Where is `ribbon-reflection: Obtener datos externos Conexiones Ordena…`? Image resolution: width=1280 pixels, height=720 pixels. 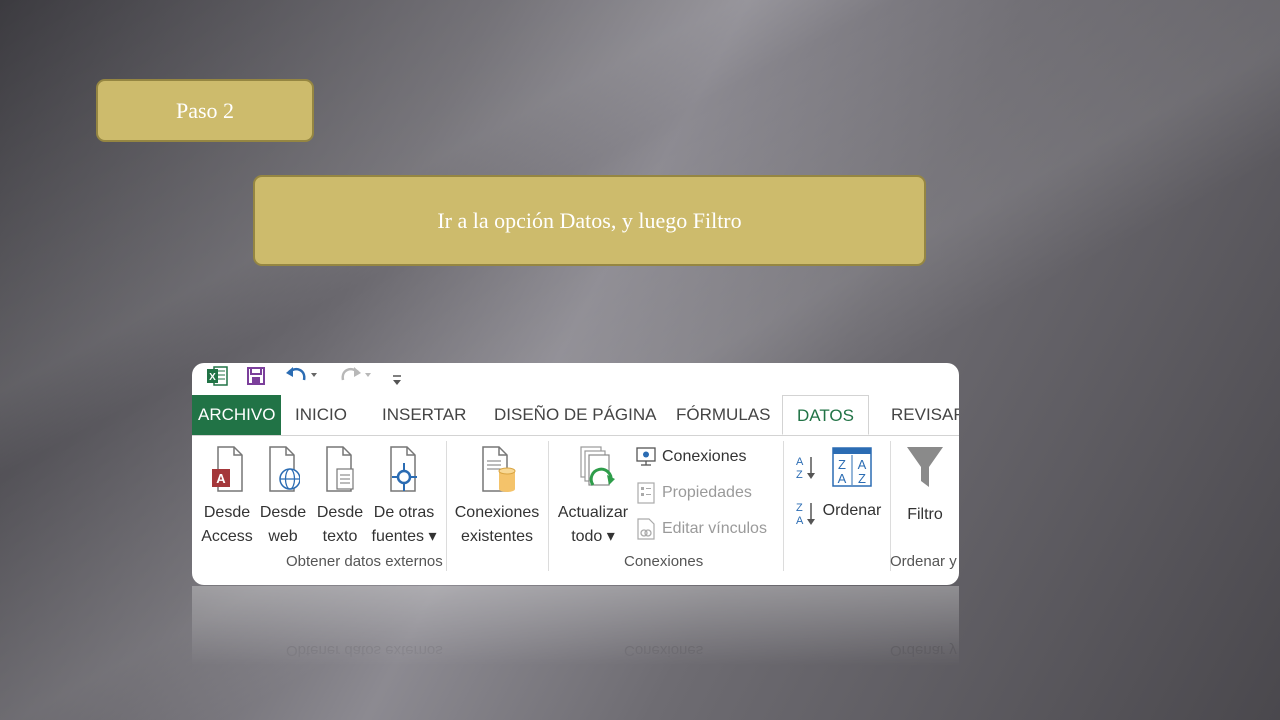 ribbon-reflection: Obtener datos externos Conexiones Ordena… is located at coordinates (575, 626).